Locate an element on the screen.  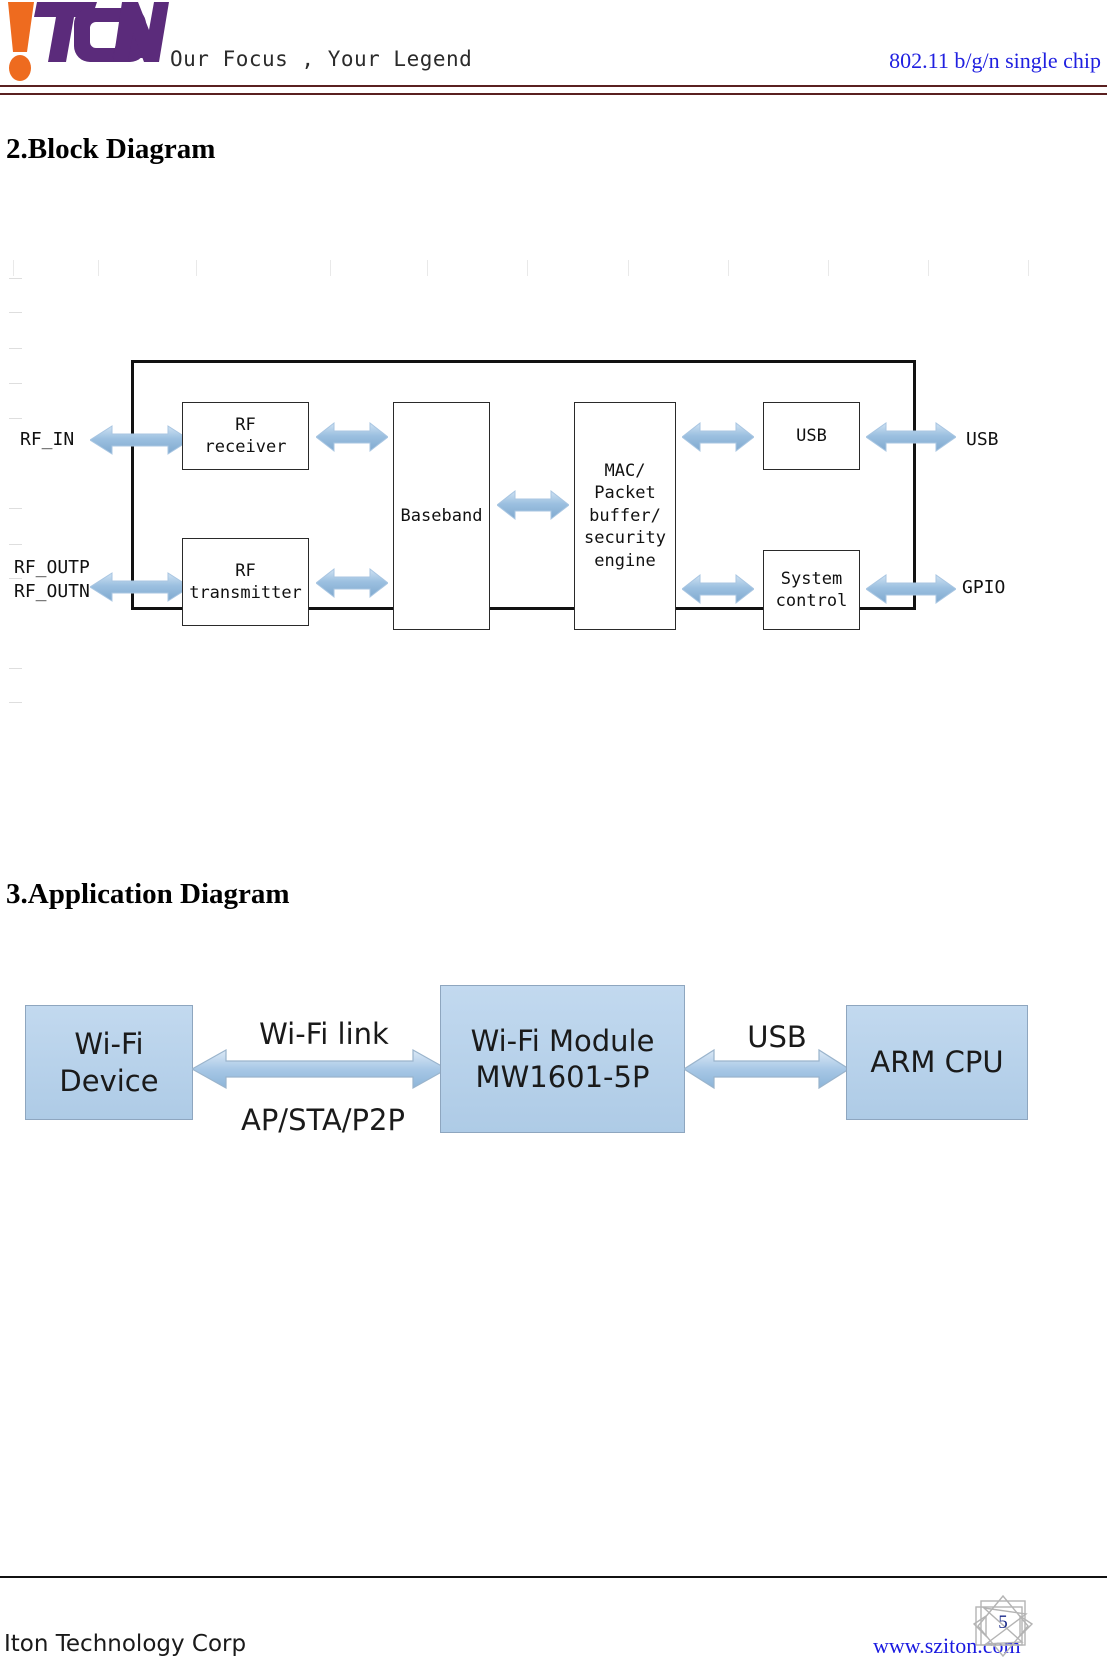
block-rf-transmitter: RF transmitter is located at coordinates (245, 582).